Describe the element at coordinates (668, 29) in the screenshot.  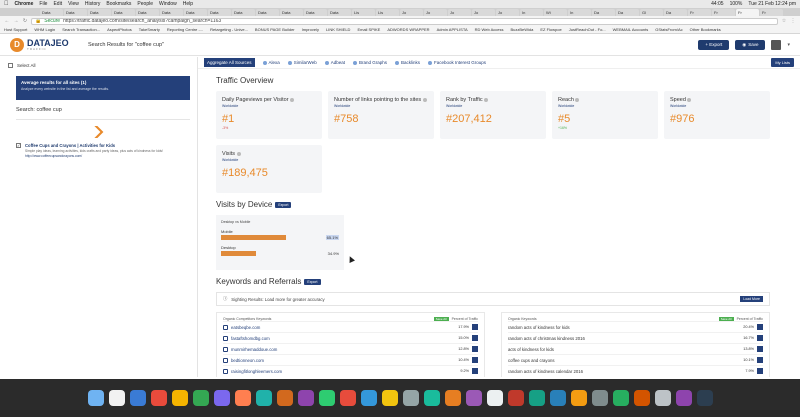
I see `bookmark-item: GStatsFrom/Ac` at that location.